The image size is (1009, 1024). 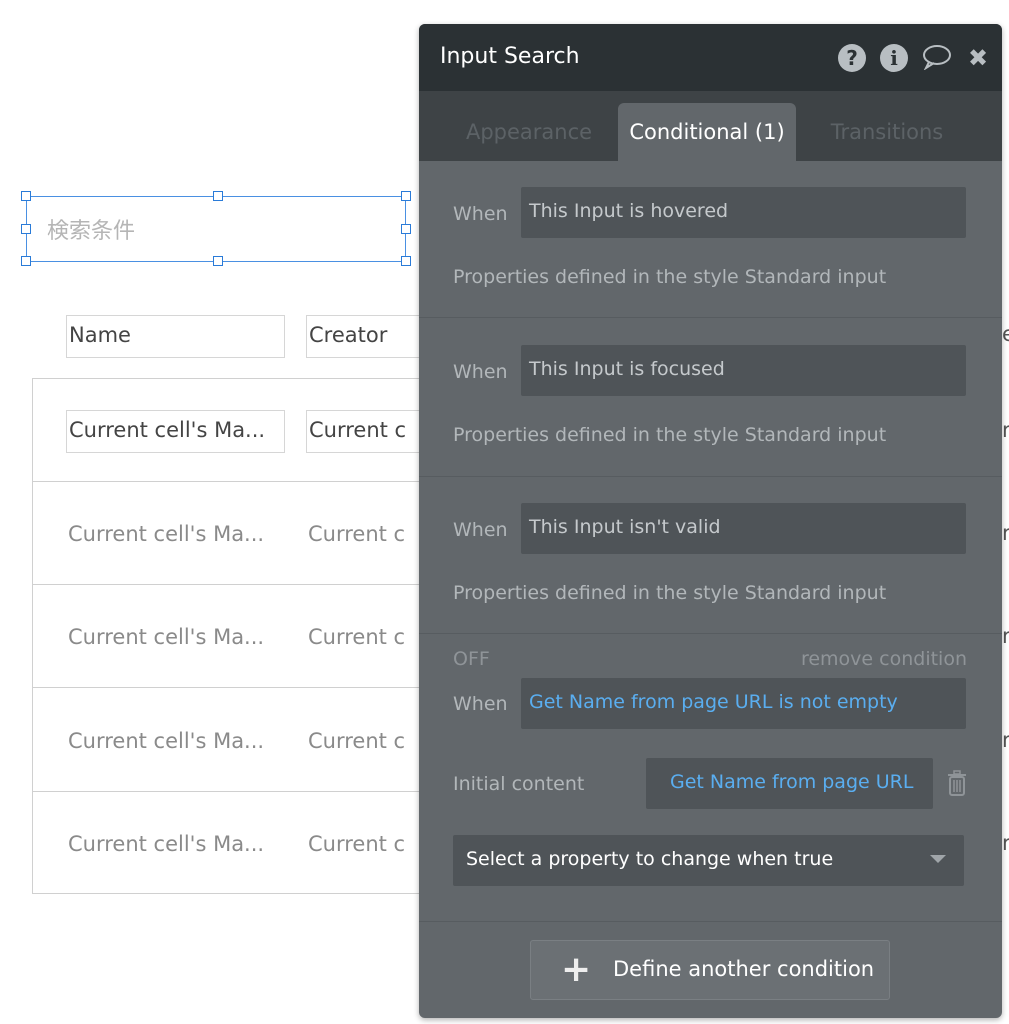 I want to click on clipped-text: e, so click(x=1005, y=334).